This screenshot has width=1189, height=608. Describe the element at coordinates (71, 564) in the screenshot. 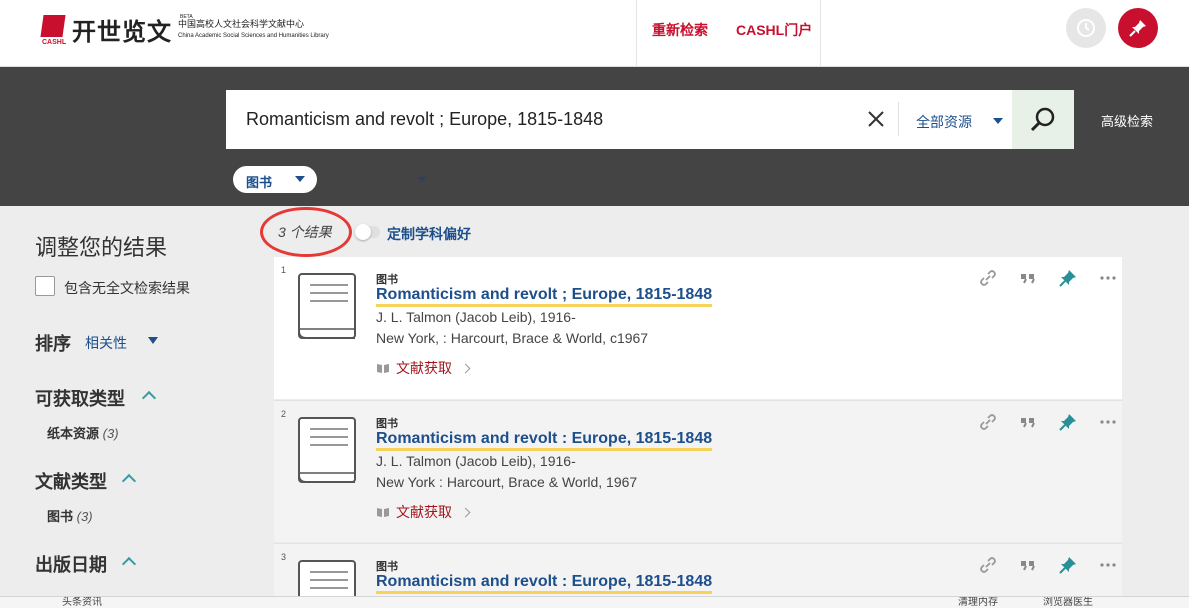

I see `facet-pubdate-title: 出版日期` at that location.